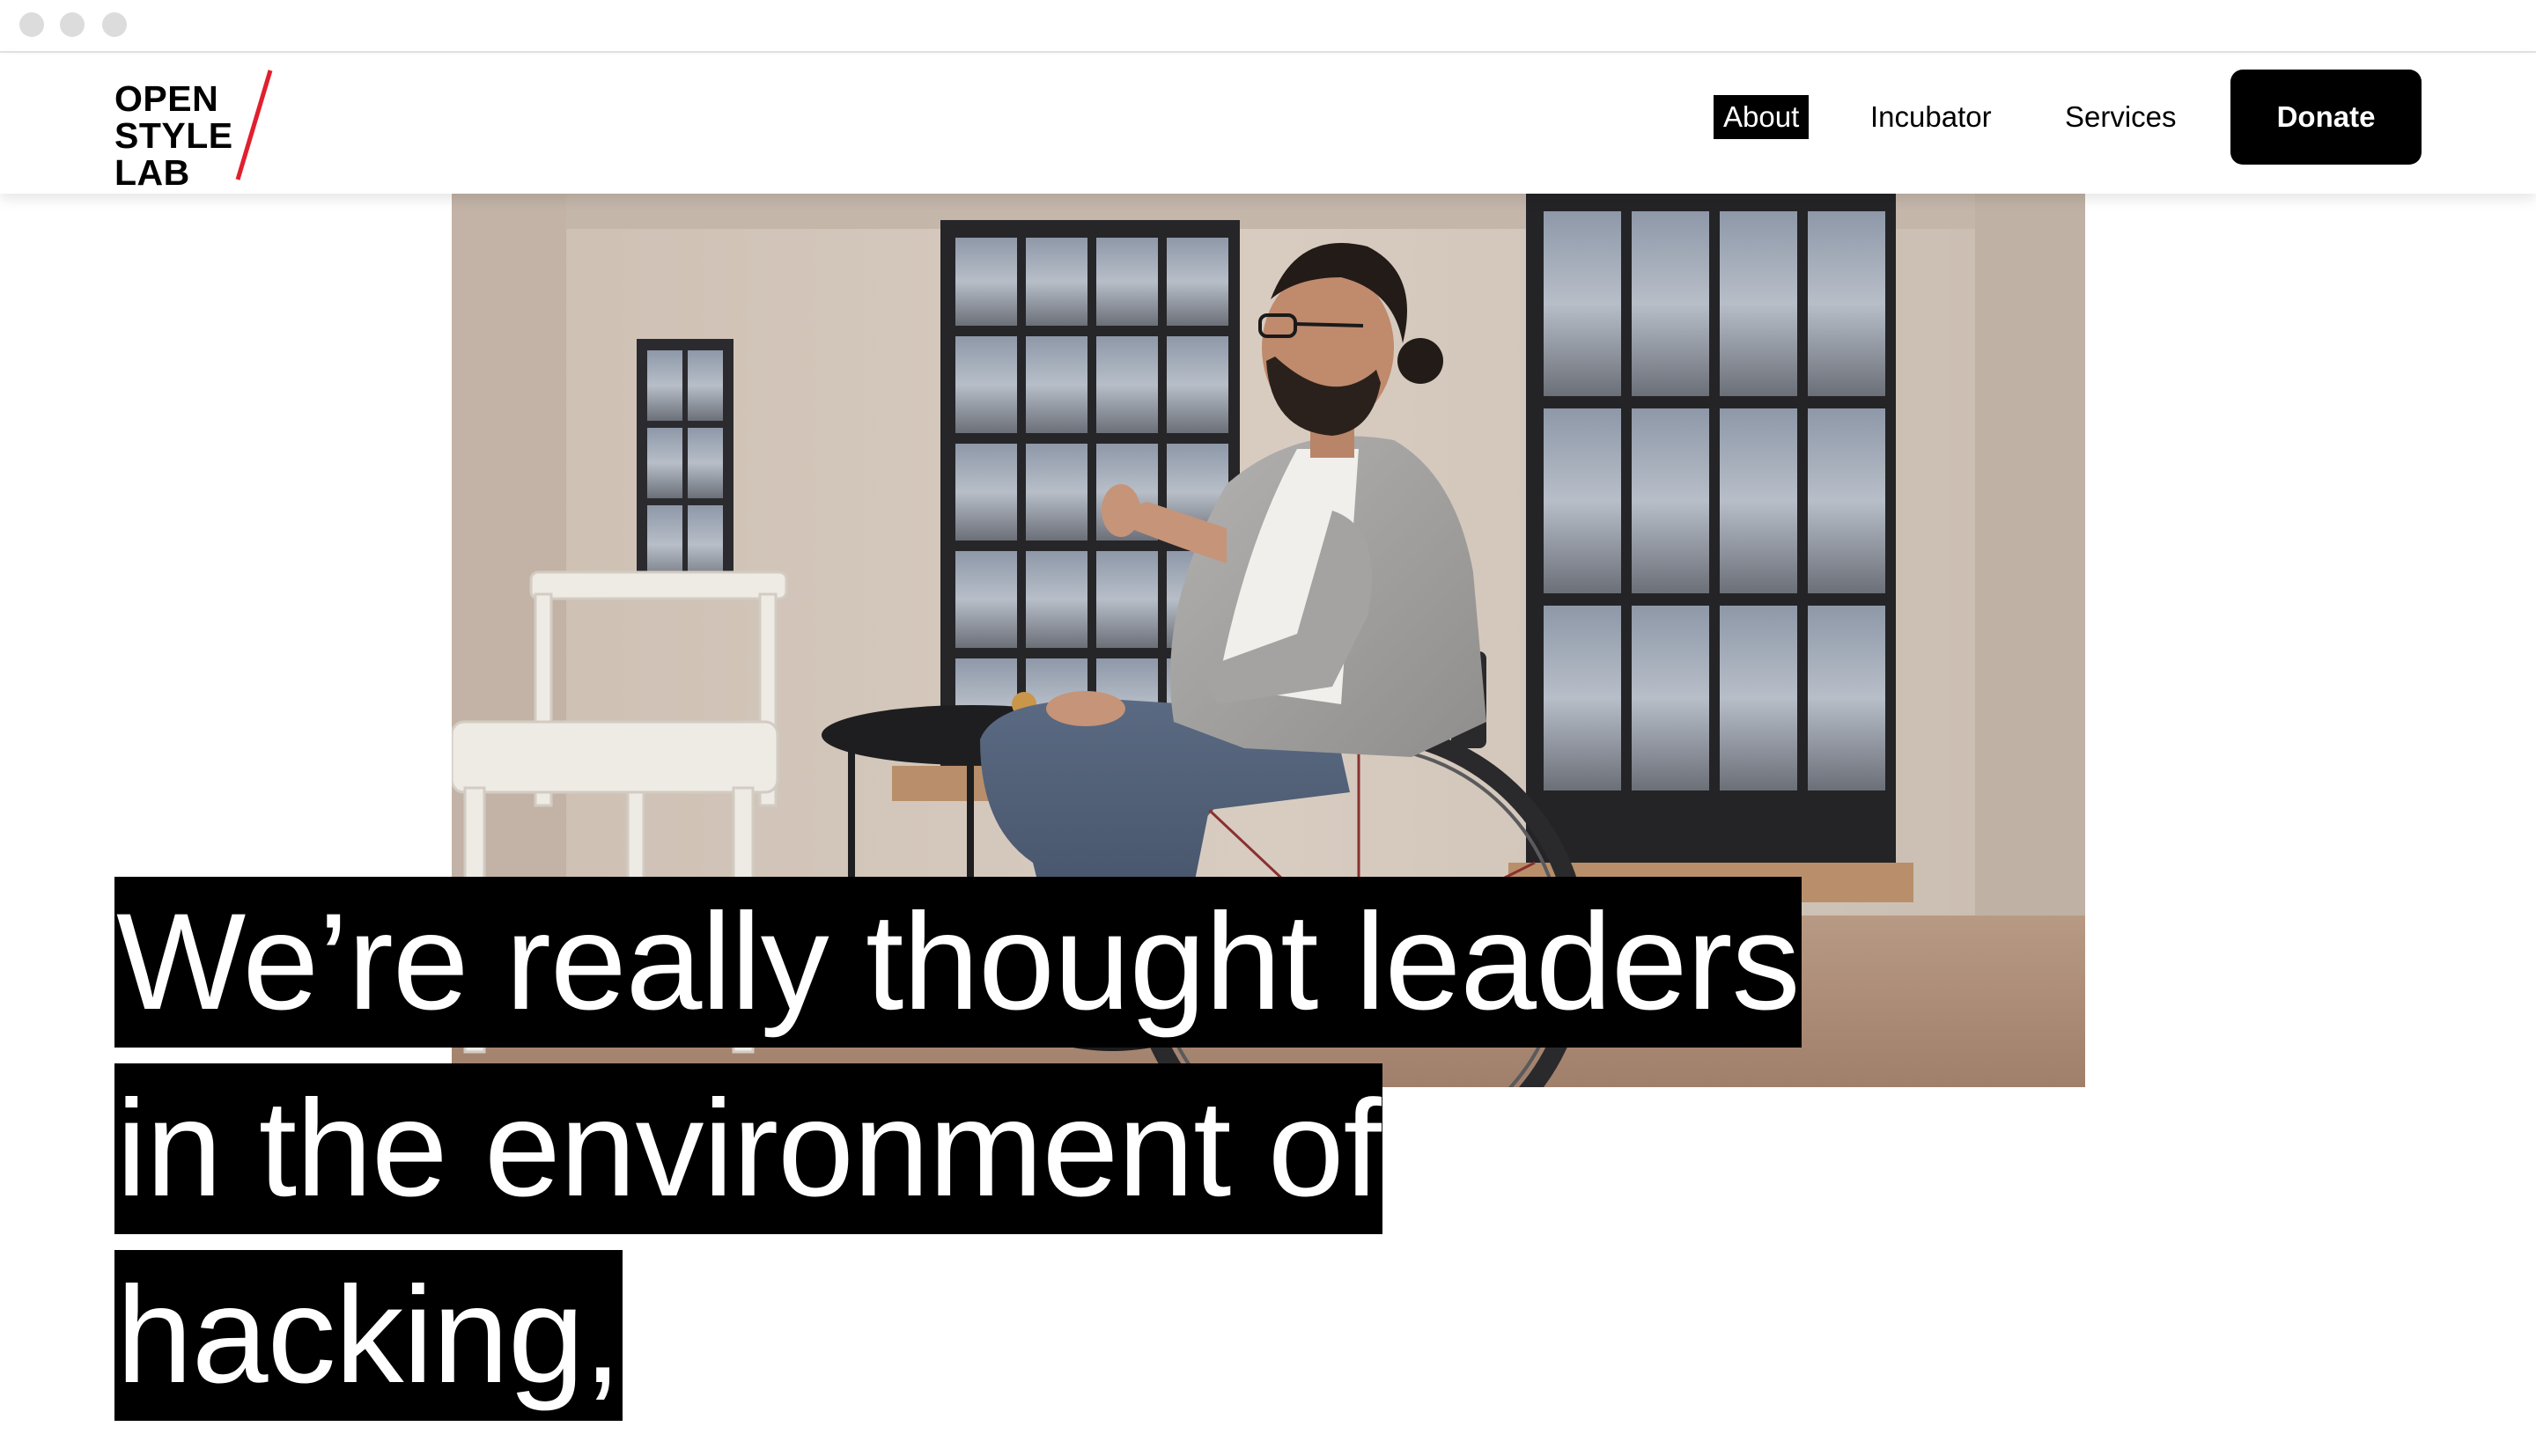  Describe the element at coordinates (166, 98) in the screenshot. I see `logo-text-open: OPEN` at that location.